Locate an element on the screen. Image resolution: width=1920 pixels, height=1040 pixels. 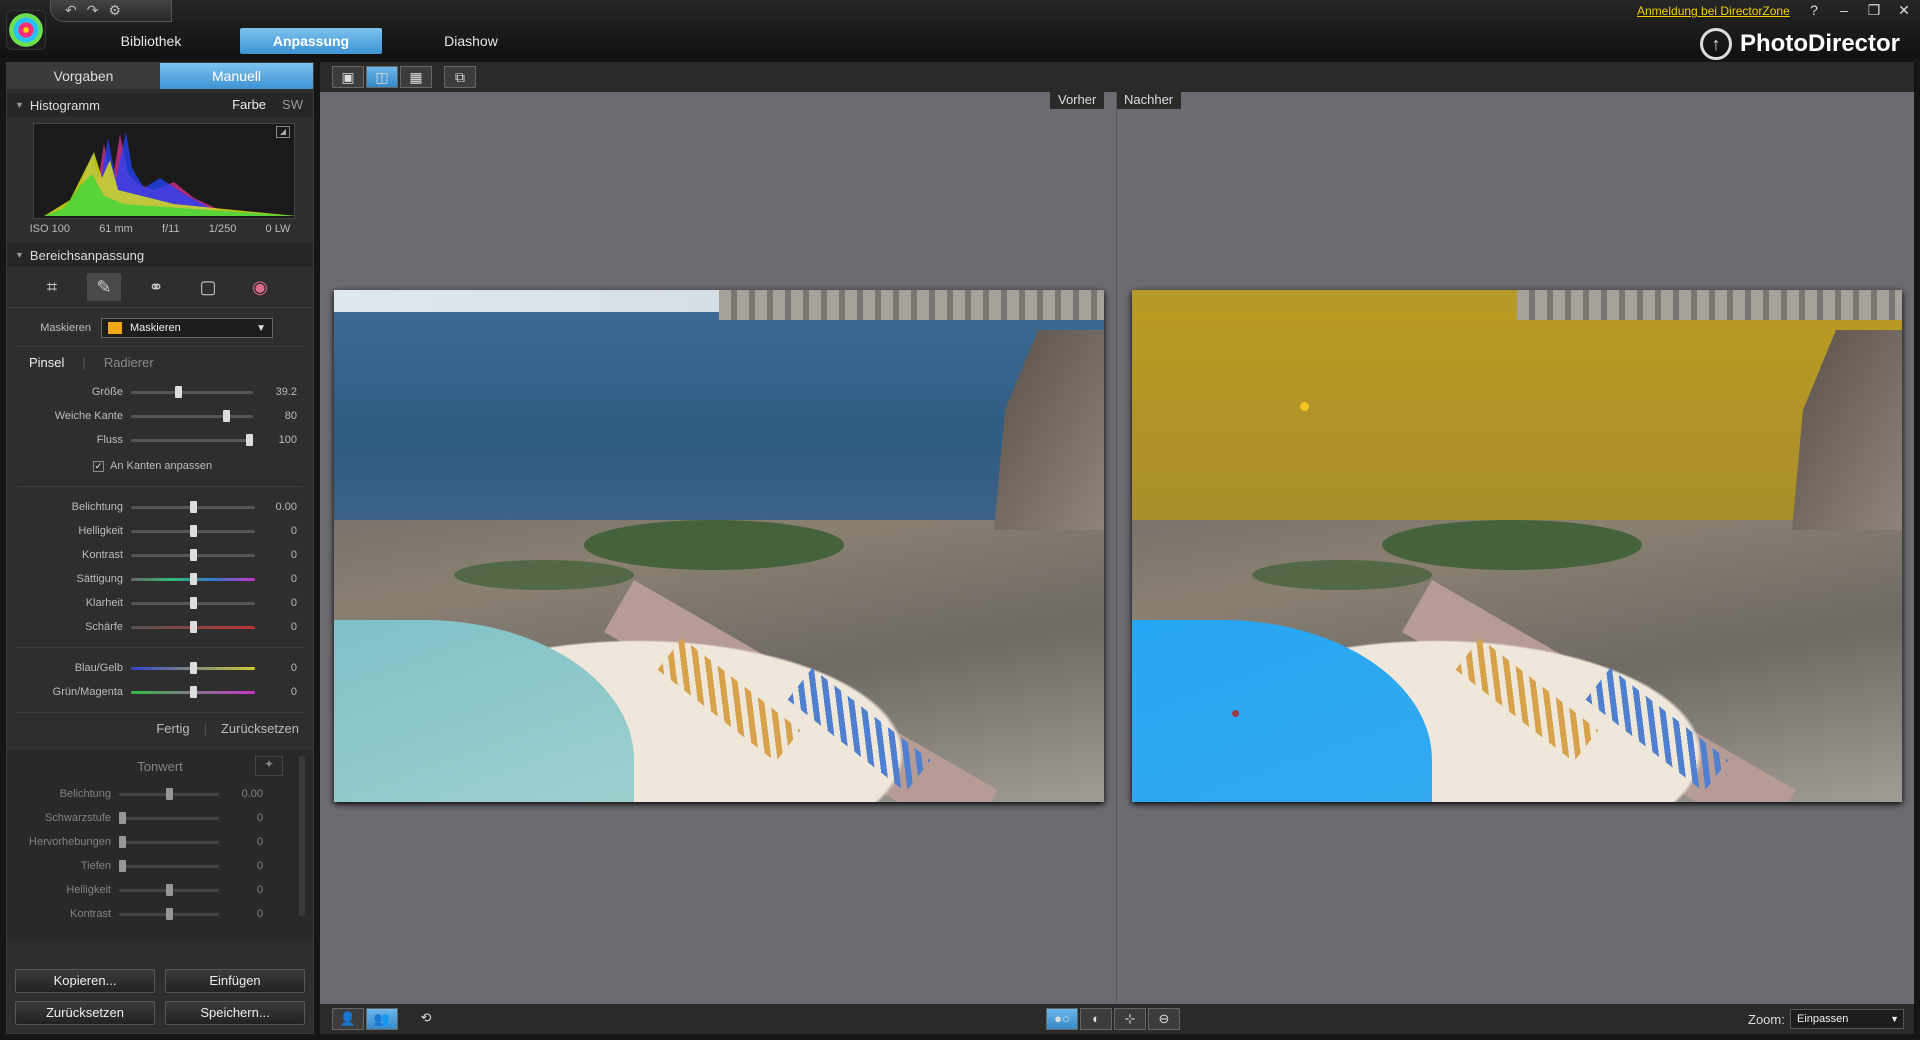
reset-area-button: Zurücksetzen is located at coordinates (260, 728).